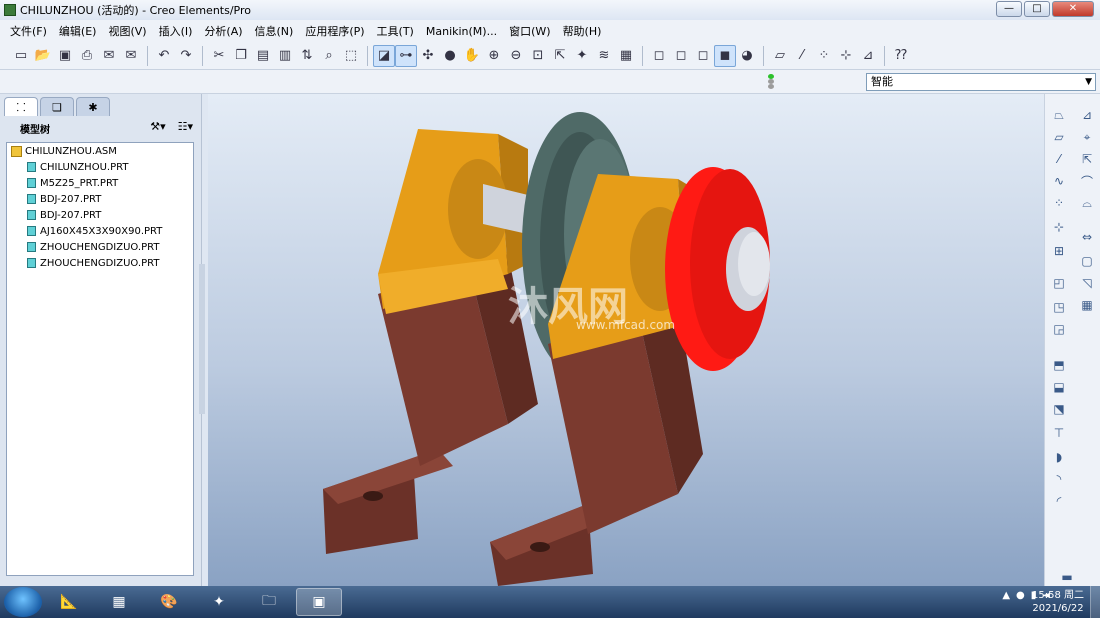 The width and height of the screenshot is (1100, 618). Describe the element at coordinates (1059, 159) in the screenshot. I see `axis-icon: ⁄` at that location.